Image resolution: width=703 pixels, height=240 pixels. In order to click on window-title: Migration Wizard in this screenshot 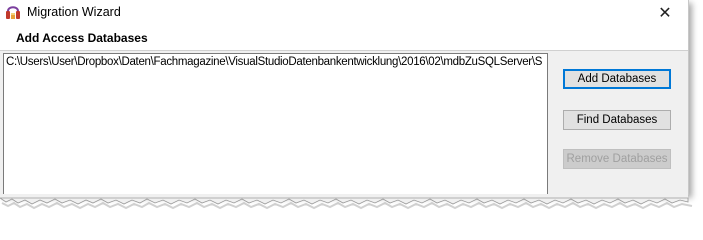, I will do `click(74, 12)`.